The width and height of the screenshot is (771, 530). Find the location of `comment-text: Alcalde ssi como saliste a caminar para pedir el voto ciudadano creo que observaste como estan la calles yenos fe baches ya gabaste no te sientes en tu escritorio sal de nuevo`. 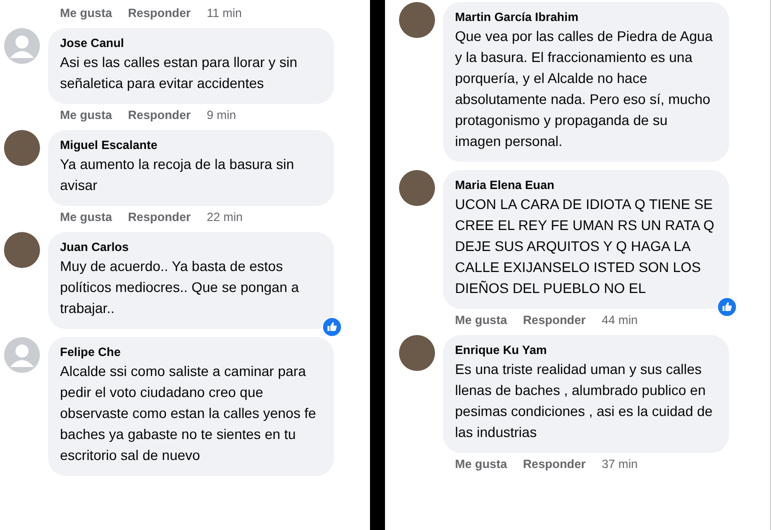

comment-text: Alcalde ssi como saliste a caminar para pedir el voto ciudadano creo que observaste como estan la calles yenos fe baches ya gabaste no te sientes en tu escritorio sal de nuevo is located at coordinates (189, 413).